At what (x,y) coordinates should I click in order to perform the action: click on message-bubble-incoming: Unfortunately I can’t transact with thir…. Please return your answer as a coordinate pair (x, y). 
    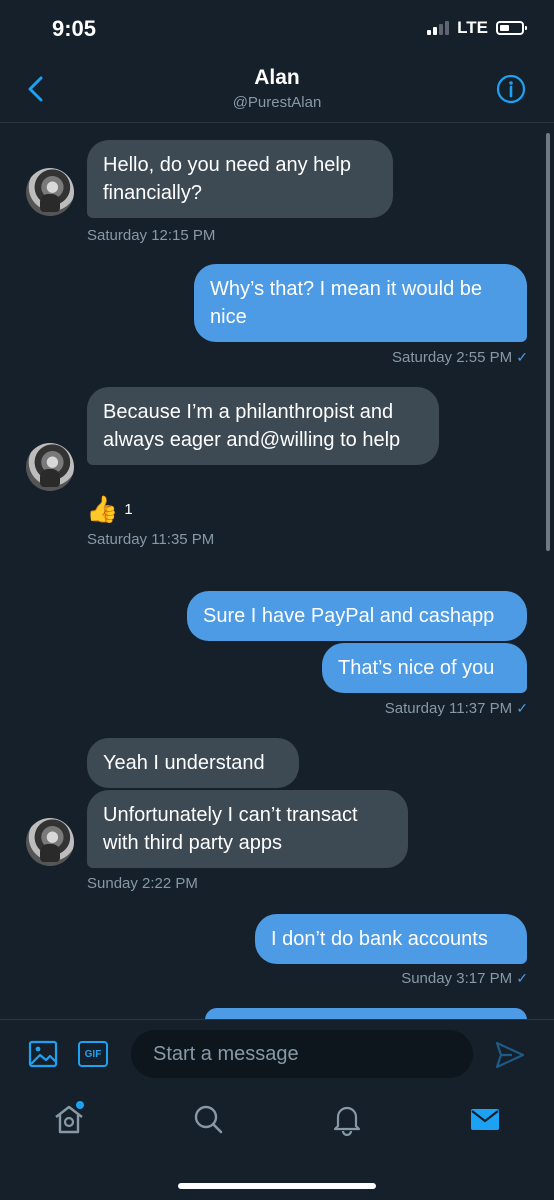
    Looking at the image, I should click on (247, 829).